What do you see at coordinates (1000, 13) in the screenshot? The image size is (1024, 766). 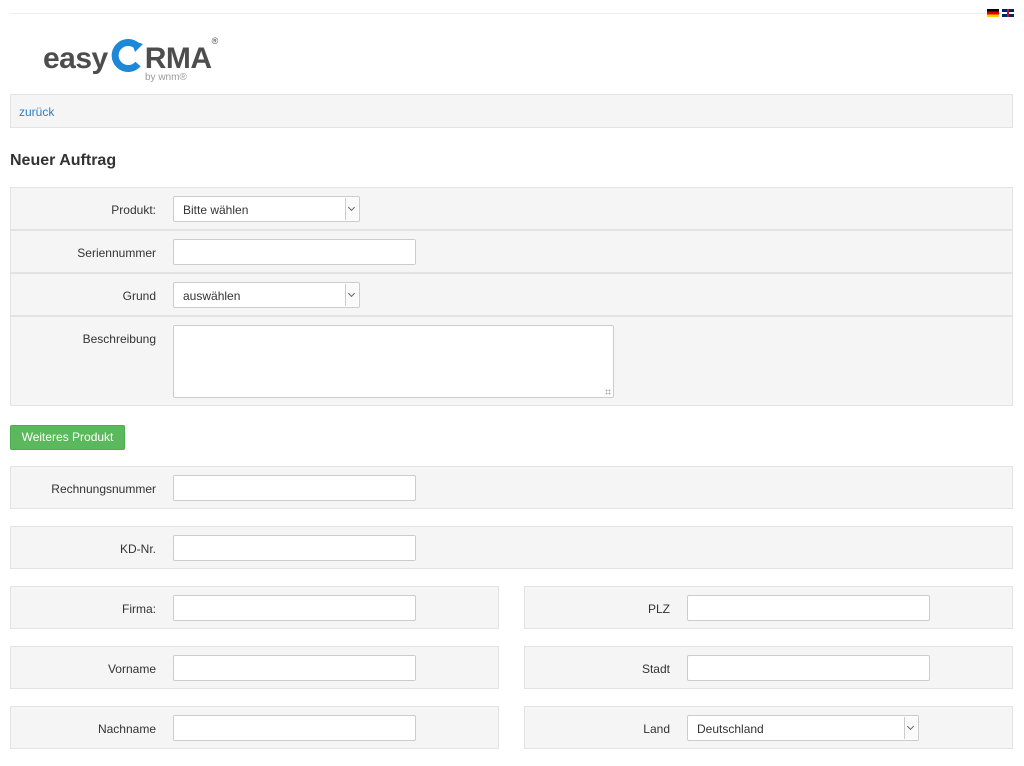 I see `language-switcher` at bounding box center [1000, 13].